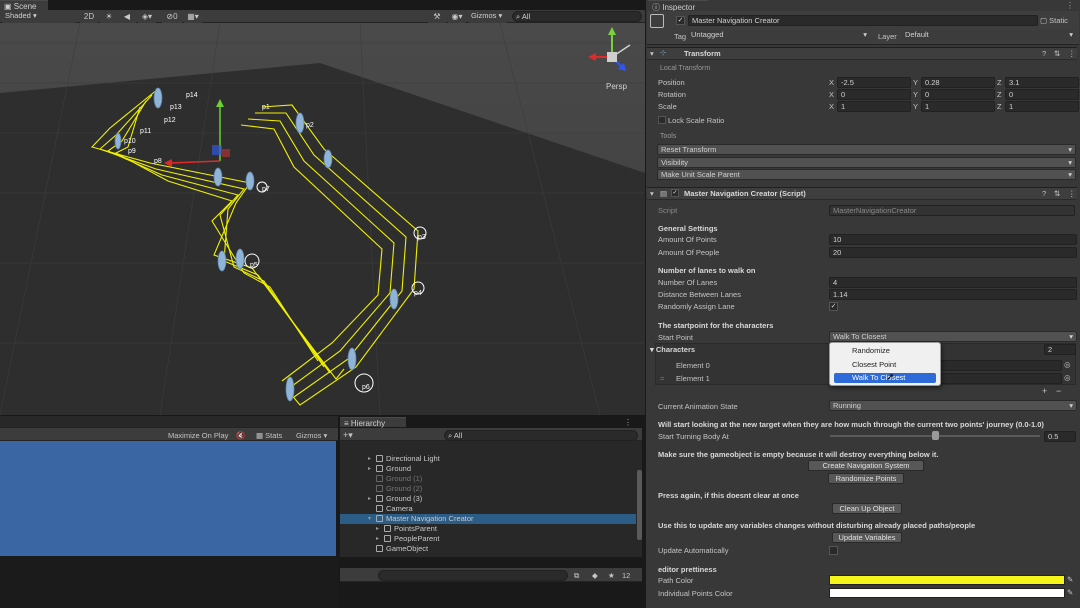 Image resolution: width=1080 pixels, height=608 pixels. Describe the element at coordinates (1042, 82) in the screenshot. I see `position-z-input: 3.1` at that location.